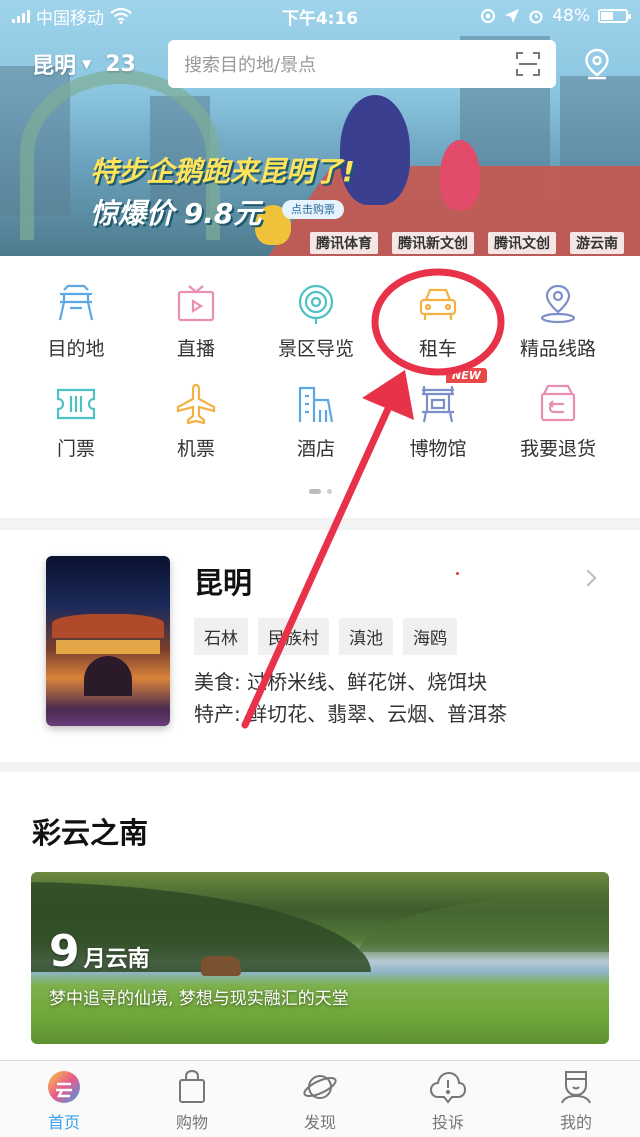 The width and height of the screenshot is (640, 1137). What do you see at coordinates (87, 64) in the screenshot?
I see `caret-down-icon: ▼` at bounding box center [87, 64].